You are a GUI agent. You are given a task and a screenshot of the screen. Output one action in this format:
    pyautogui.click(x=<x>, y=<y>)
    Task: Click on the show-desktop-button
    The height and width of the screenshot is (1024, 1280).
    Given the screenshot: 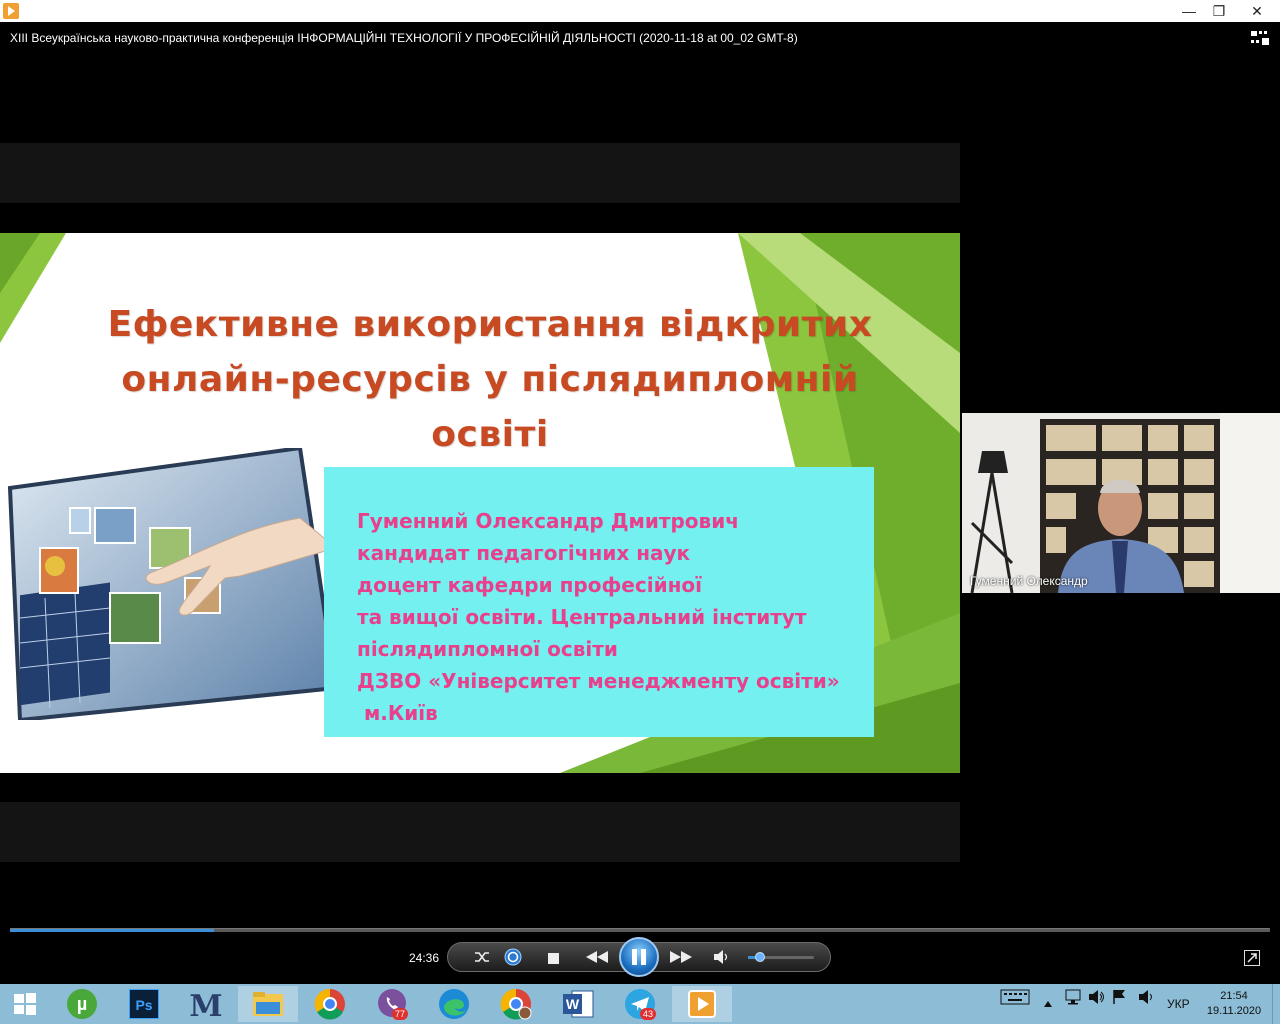 What is the action you would take?
    pyautogui.click(x=1276, y=1004)
    